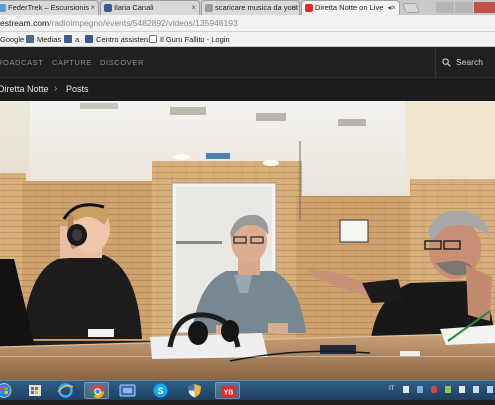 The width and height of the screenshot is (495, 405). Describe the element at coordinates (448, 389) in the screenshot. I see `tray-battery-icon` at that location.